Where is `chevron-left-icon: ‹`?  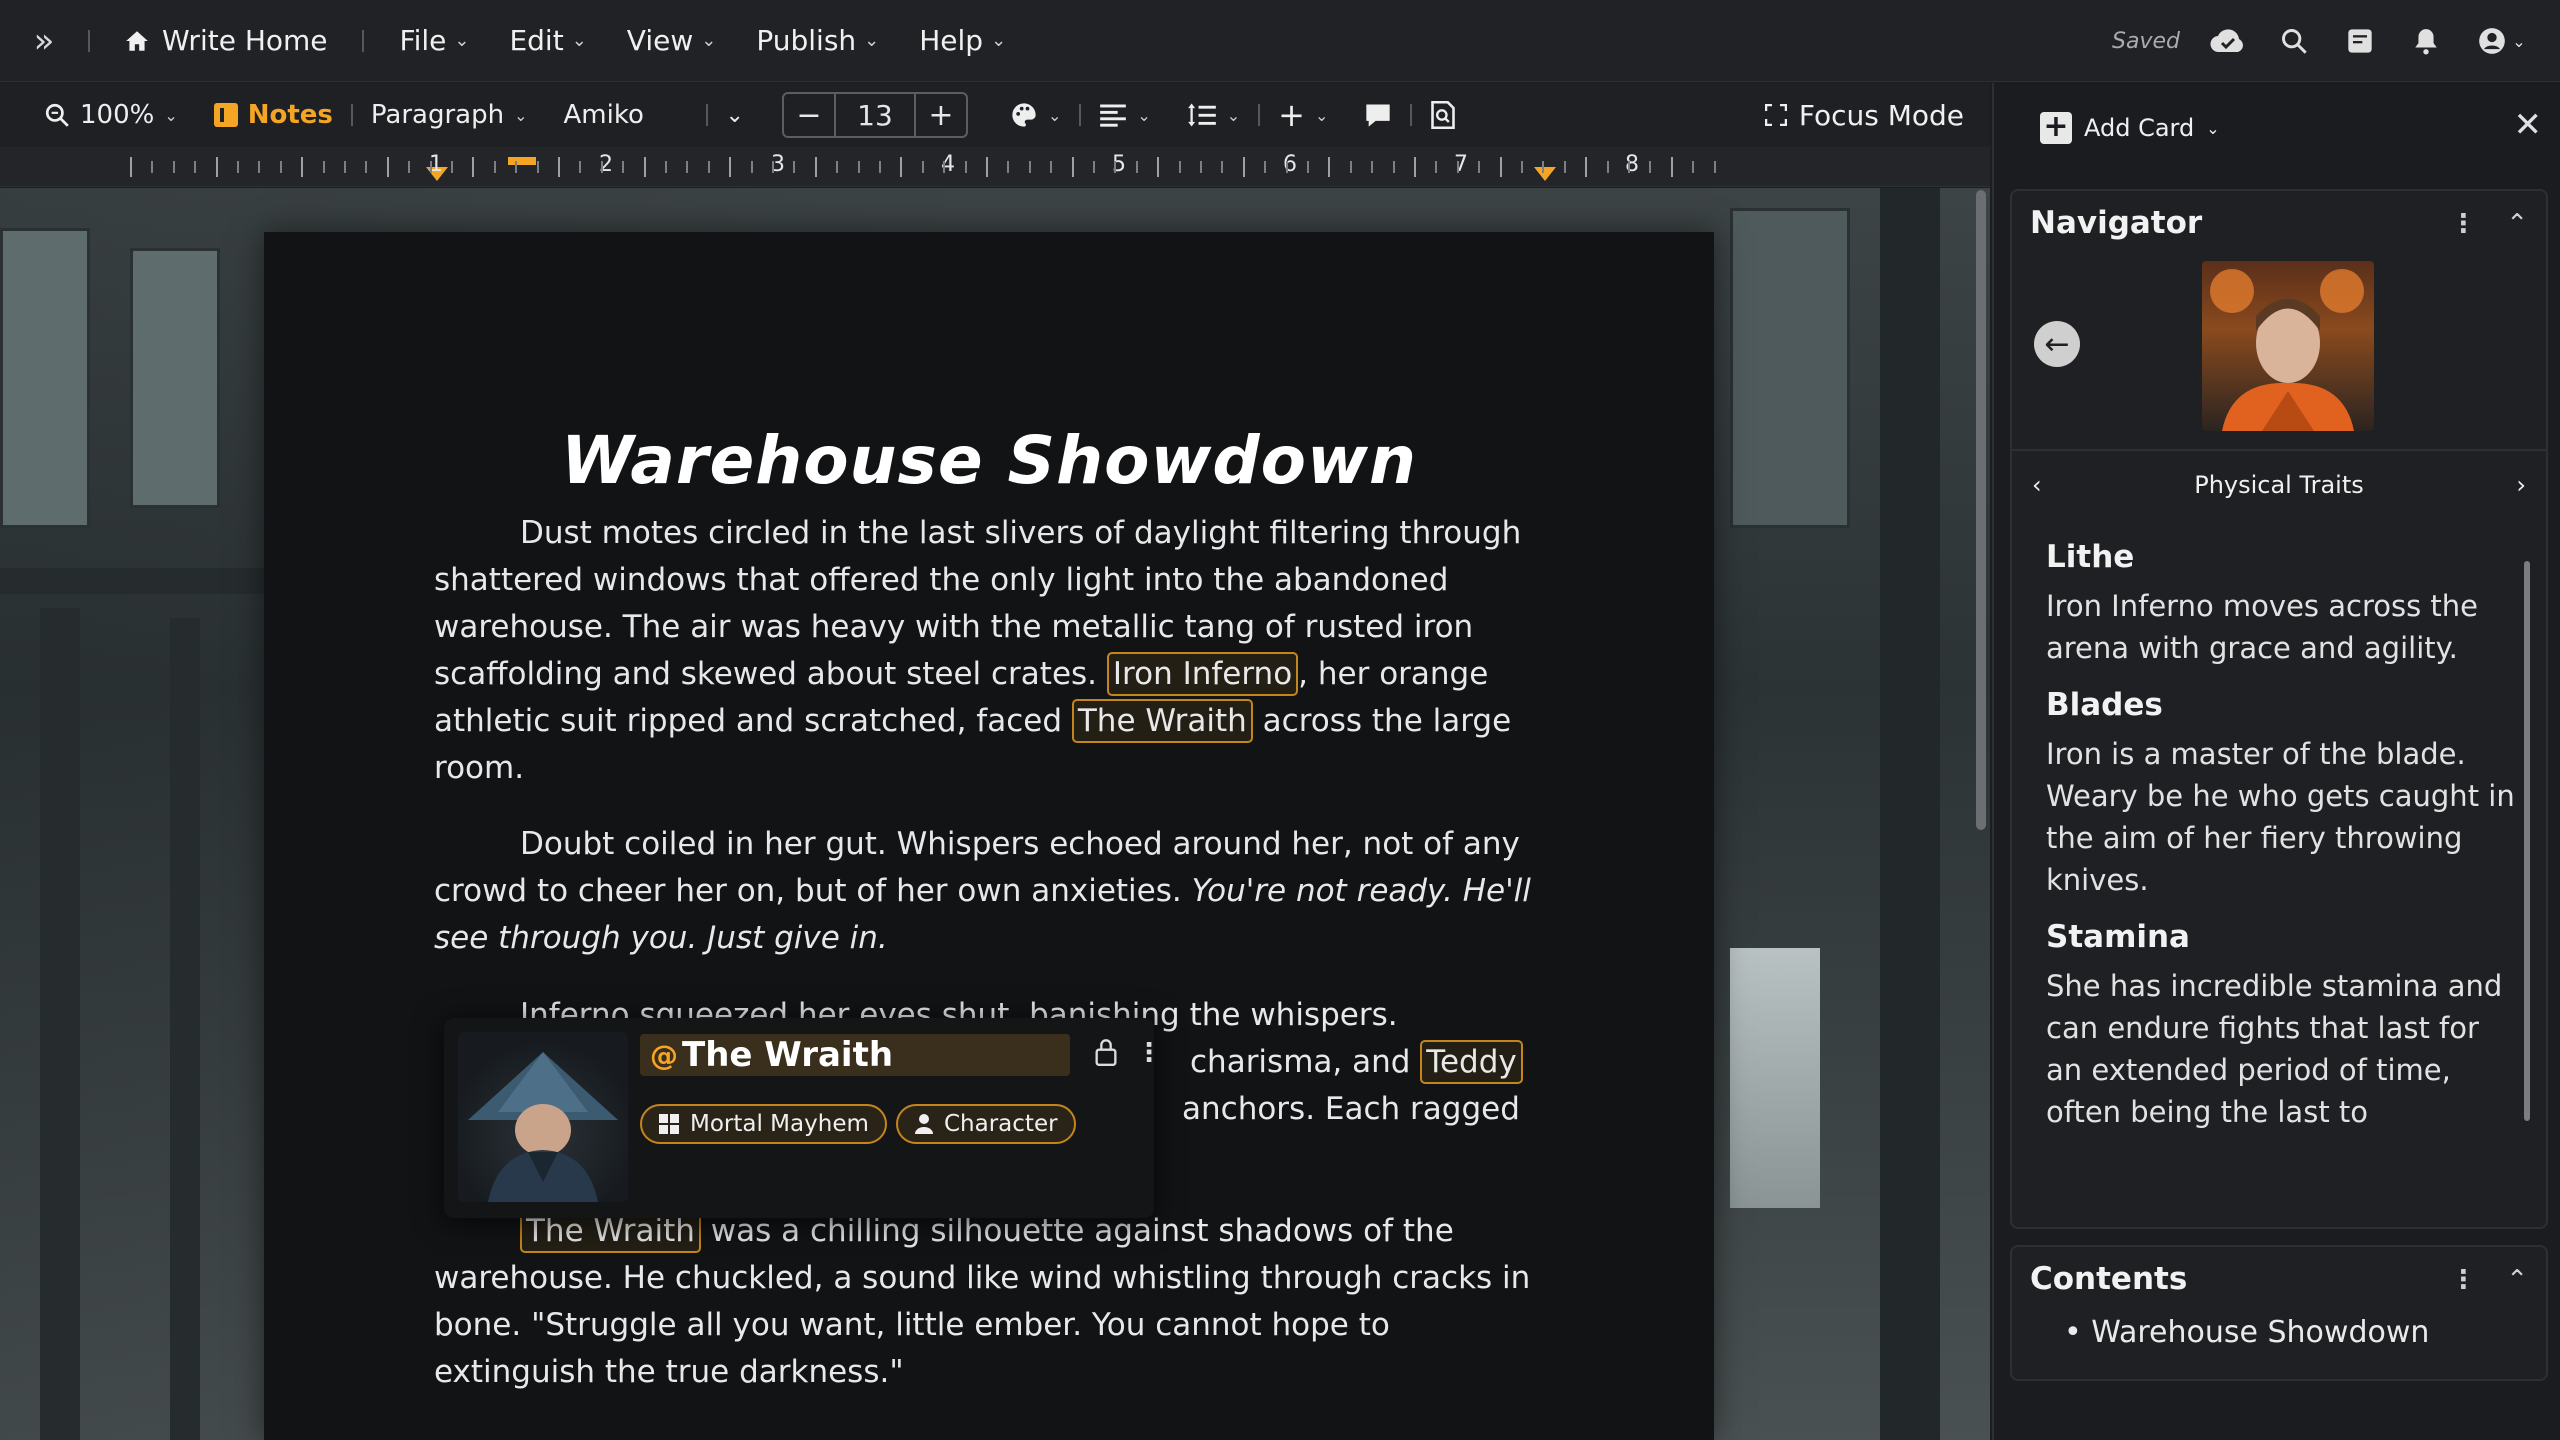
chevron-left-icon: ‹ is located at coordinates (2037, 485).